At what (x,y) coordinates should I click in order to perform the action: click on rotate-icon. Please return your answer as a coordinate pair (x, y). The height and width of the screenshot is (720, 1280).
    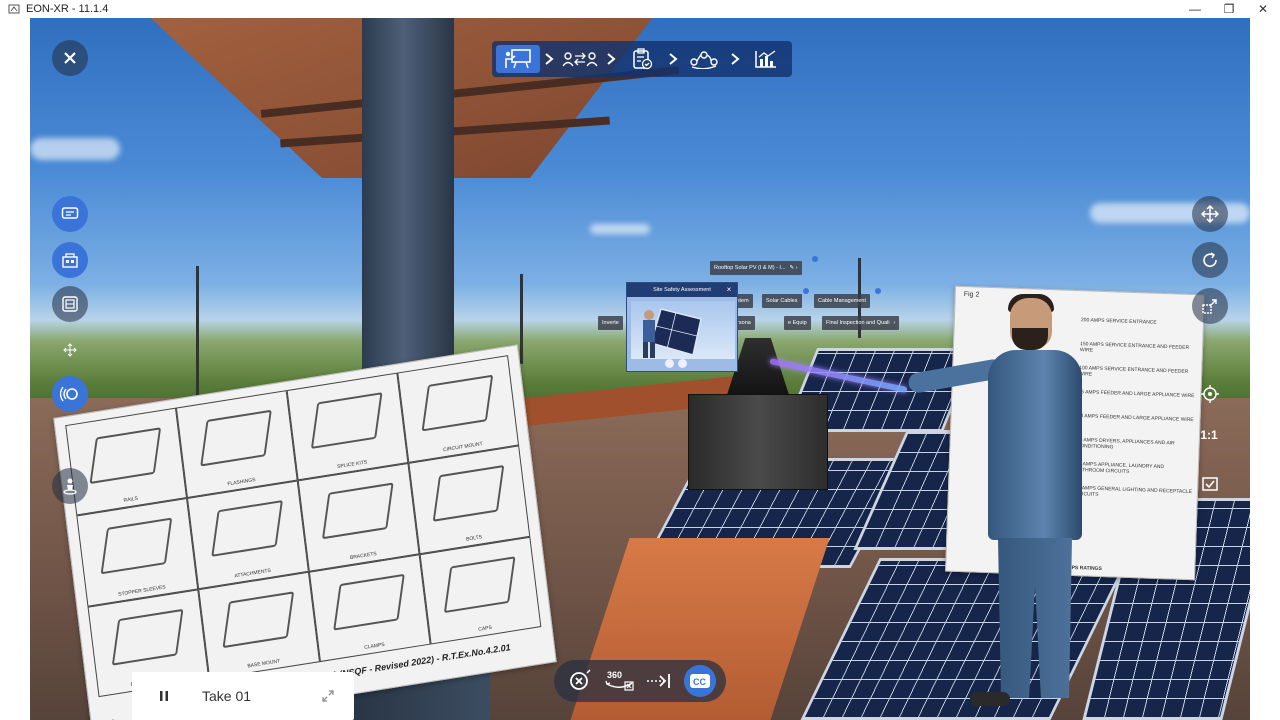
    Looking at the image, I should click on (1210, 259).